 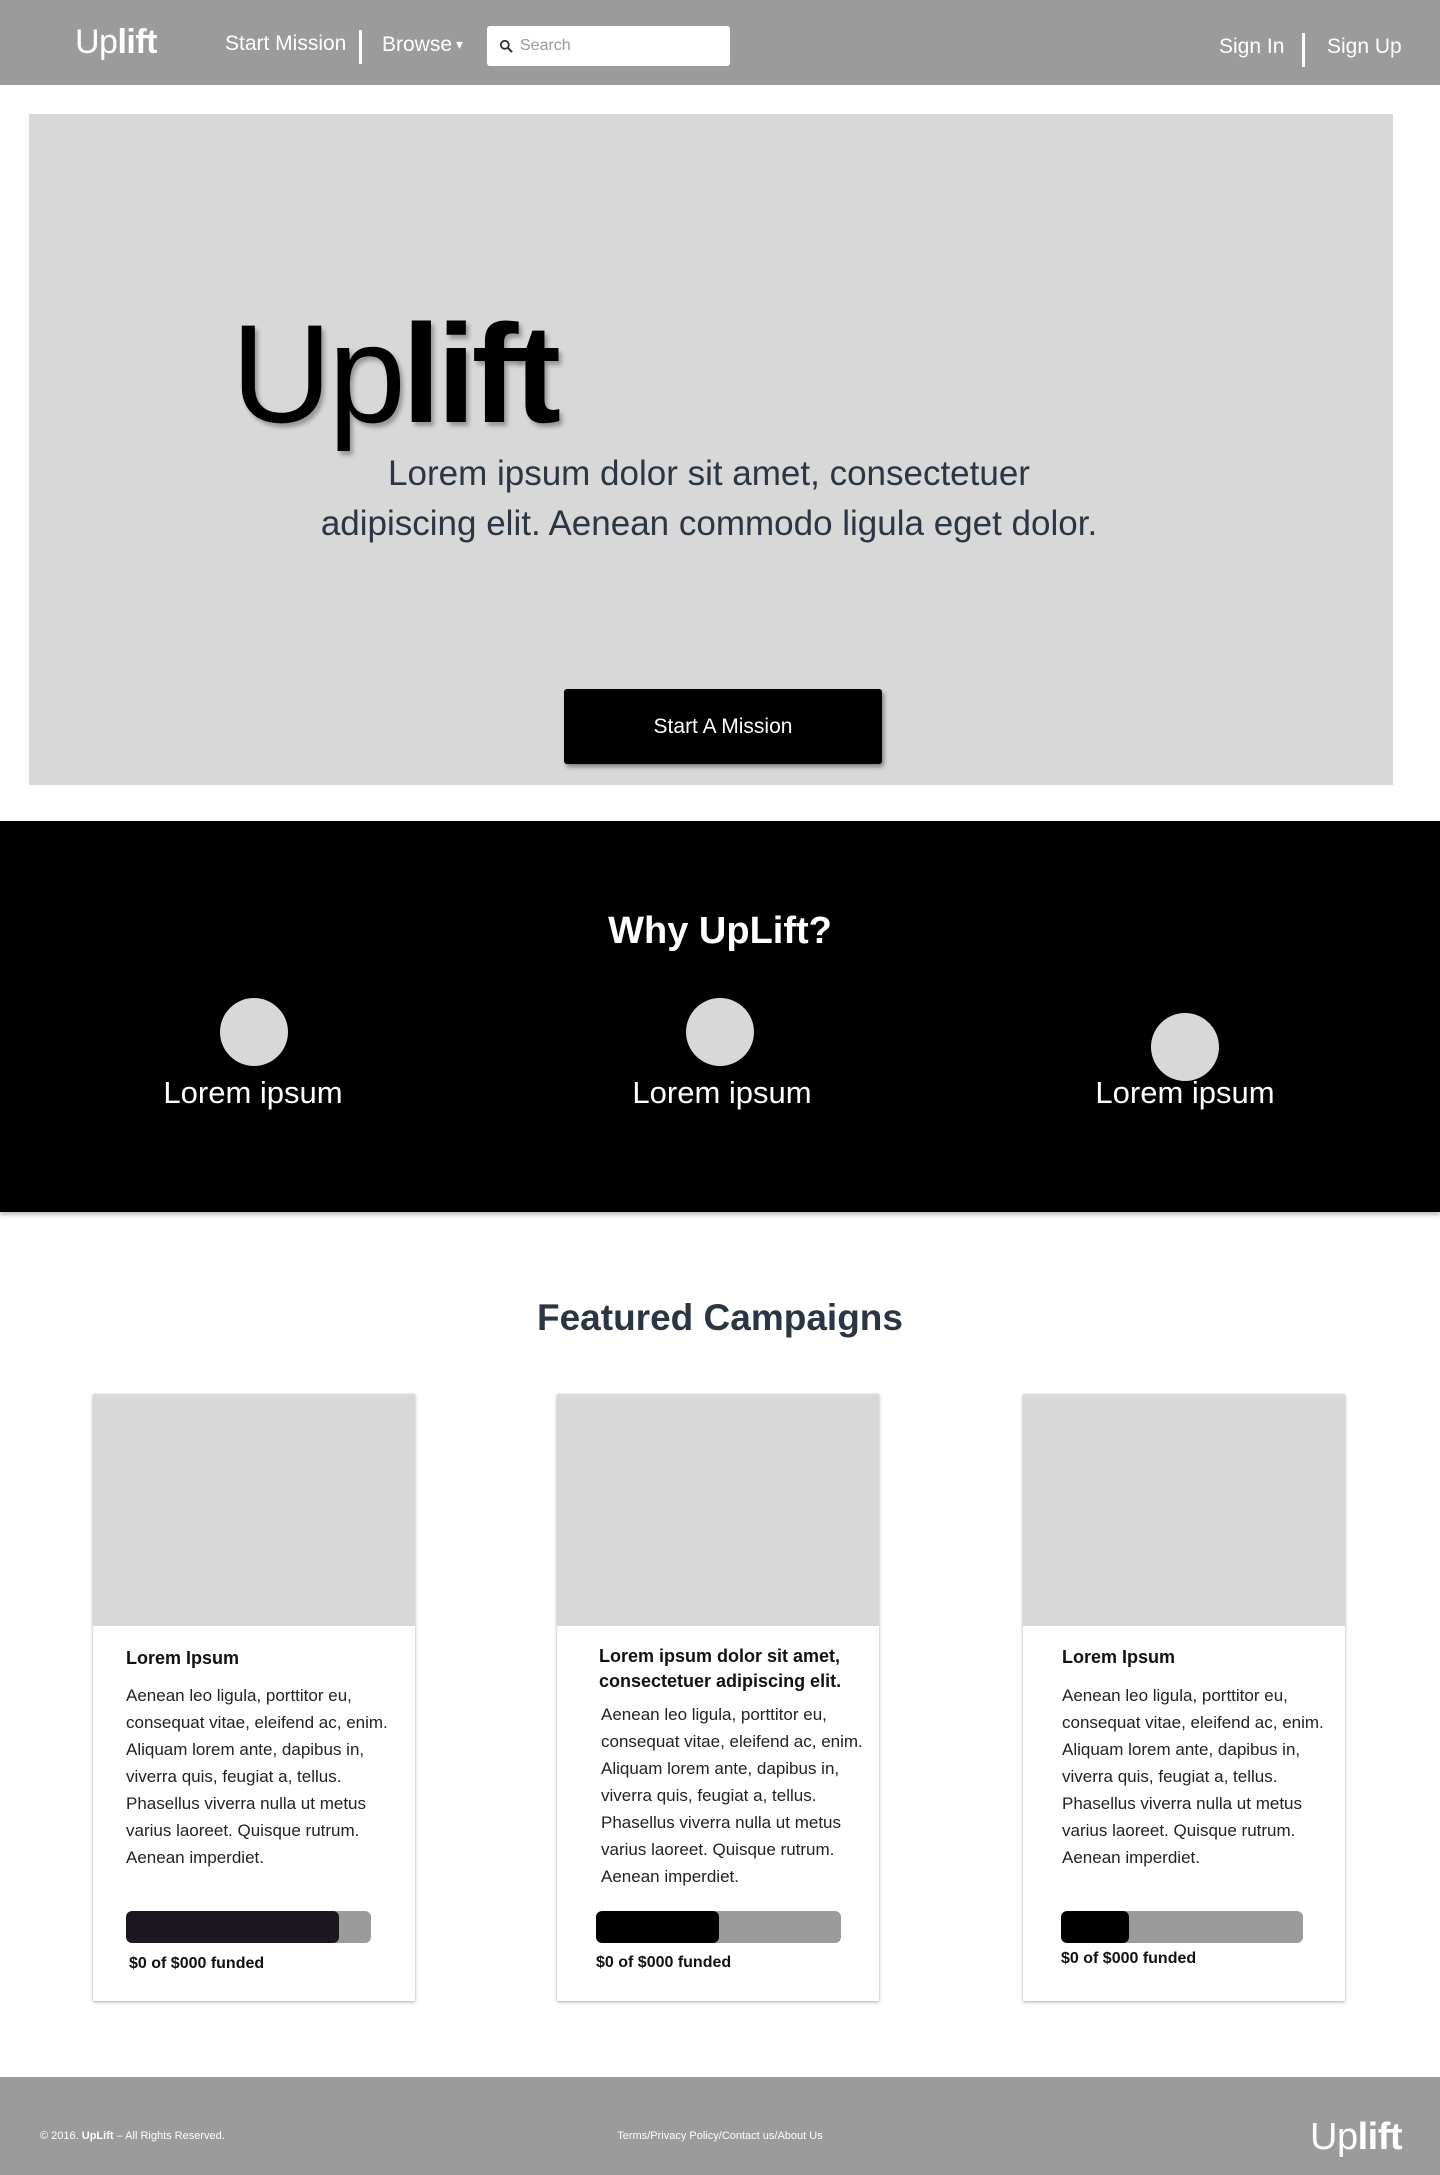 I want to click on hero-logo: Uplift, so click(x=396, y=374).